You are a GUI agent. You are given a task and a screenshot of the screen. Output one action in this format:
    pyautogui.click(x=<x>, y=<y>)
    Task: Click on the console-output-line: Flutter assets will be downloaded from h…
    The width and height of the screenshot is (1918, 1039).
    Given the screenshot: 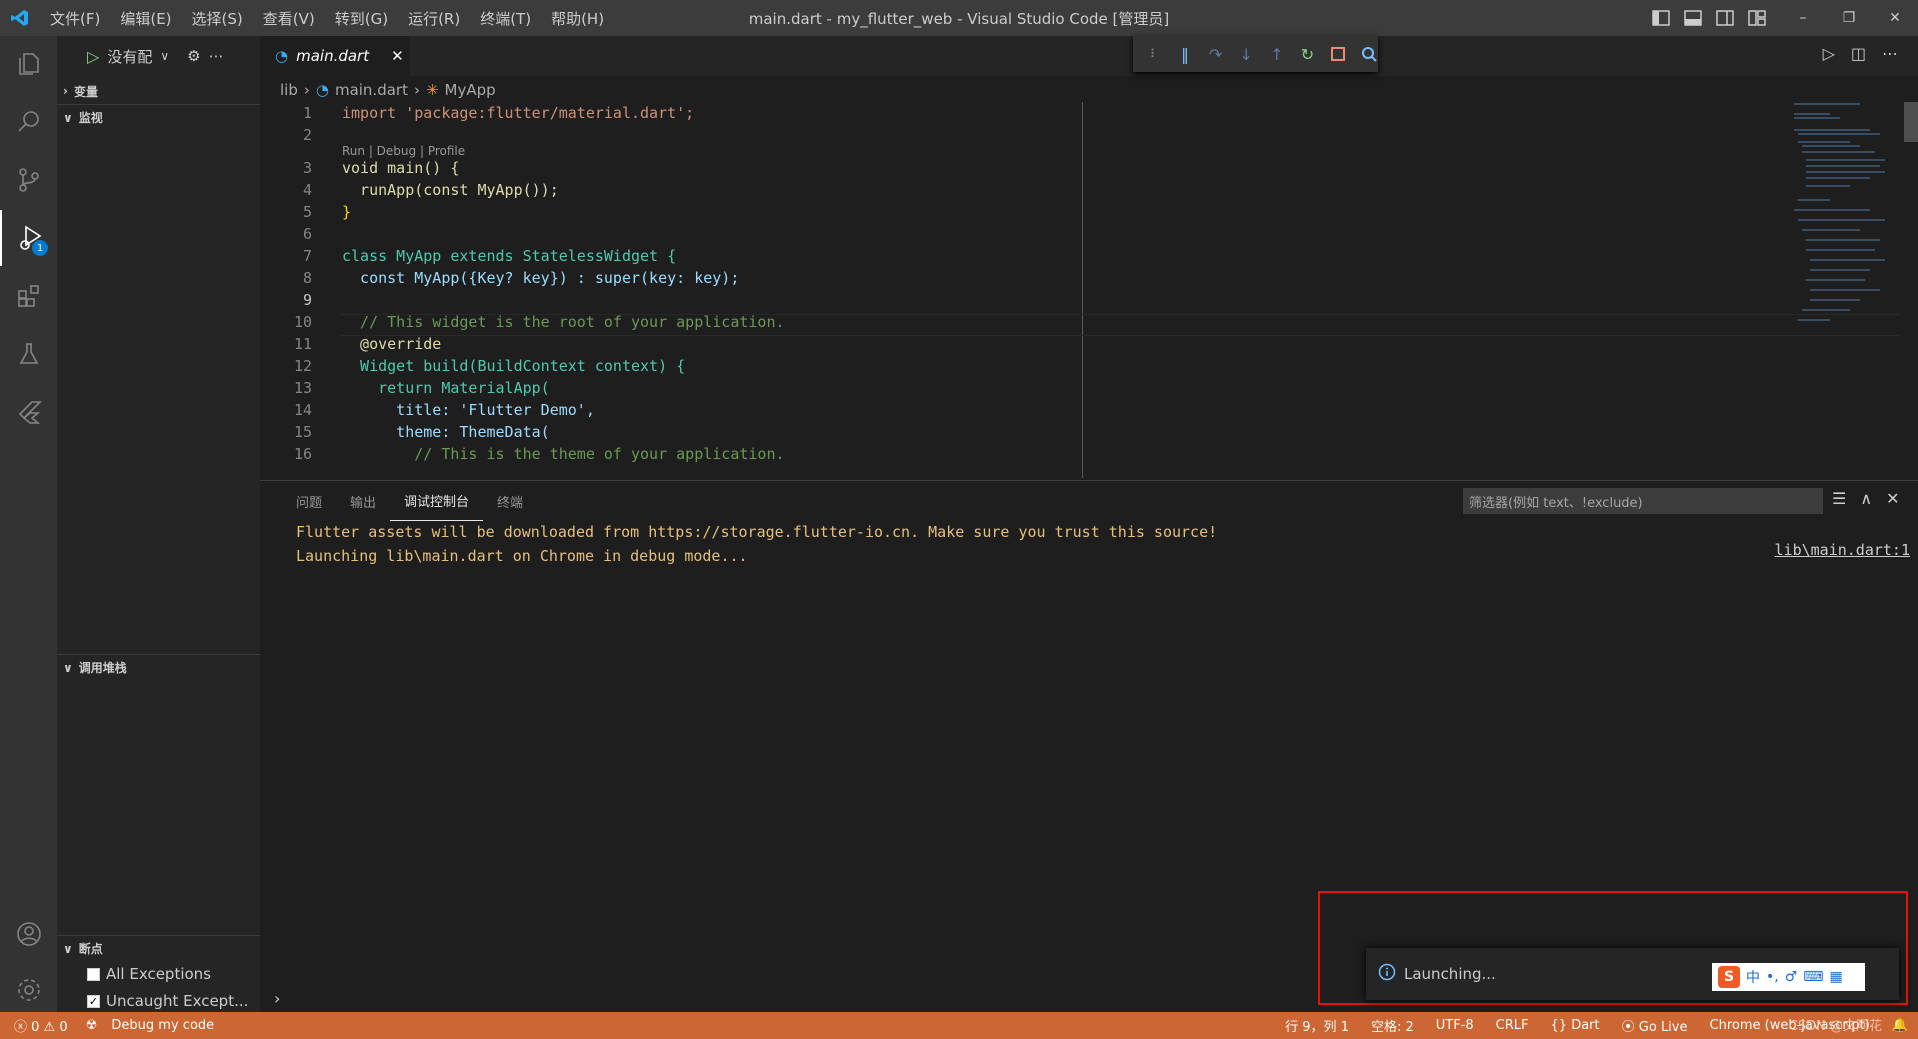 What is the action you would take?
    pyautogui.click(x=757, y=532)
    